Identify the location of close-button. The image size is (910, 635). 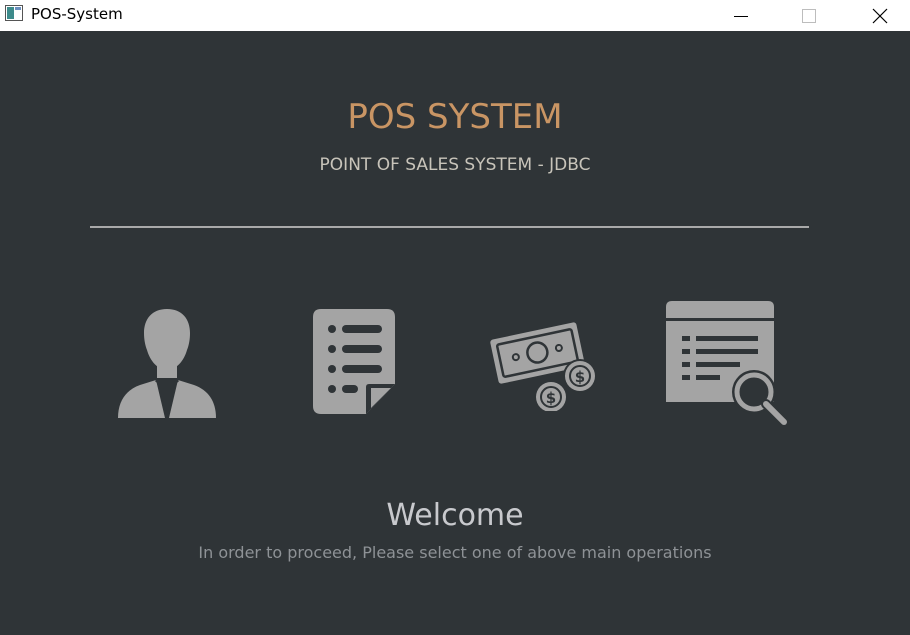
(880, 15).